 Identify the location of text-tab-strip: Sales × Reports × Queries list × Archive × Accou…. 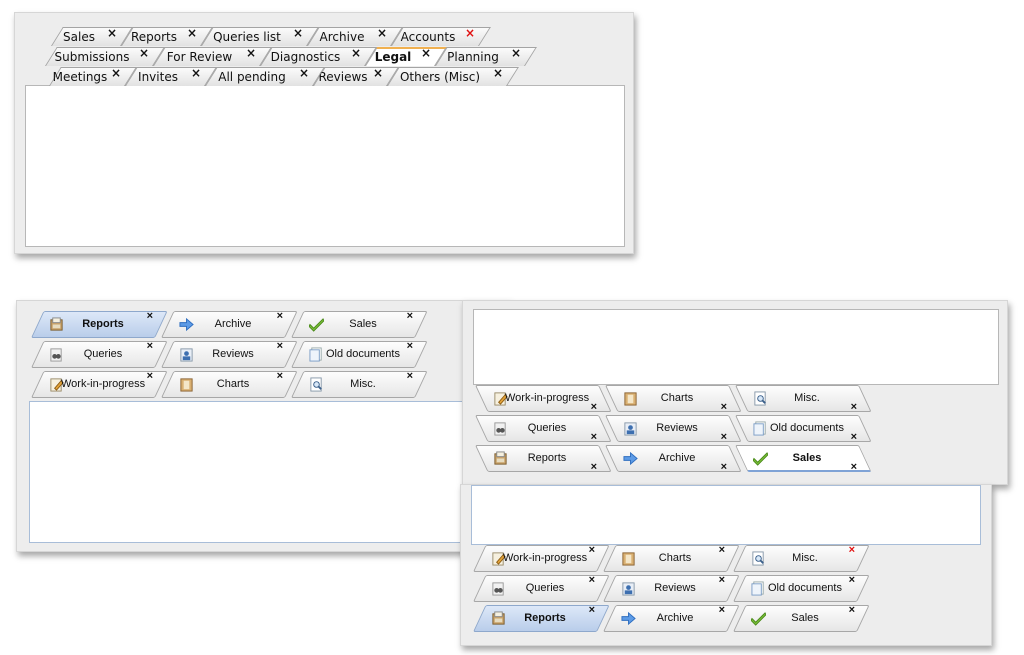
(324, 53).